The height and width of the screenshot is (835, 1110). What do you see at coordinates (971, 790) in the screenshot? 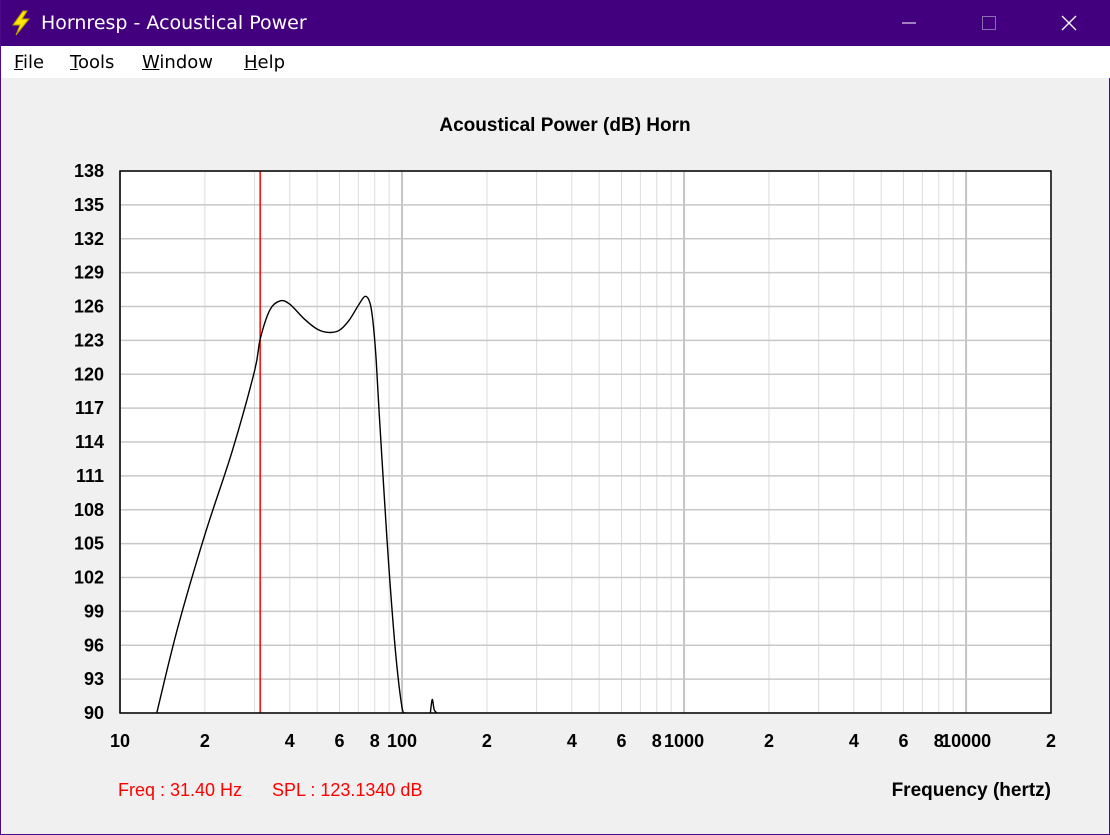
I see `x-axis-label: Frequency (hertz)` at bounding box center [971, 790].